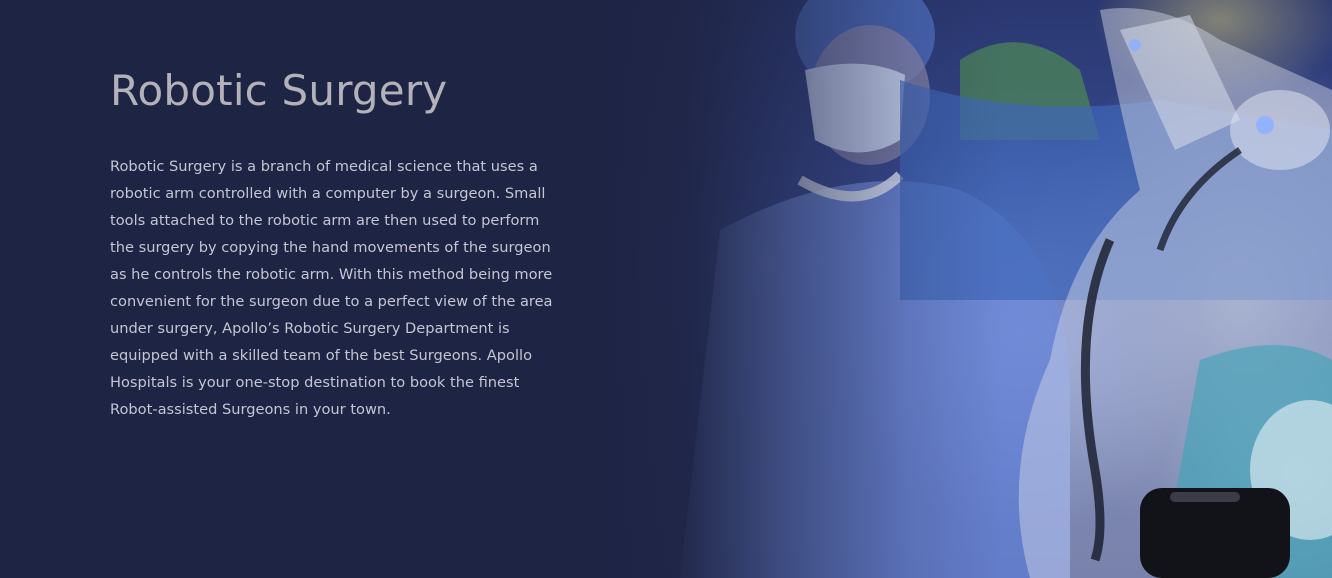 This screenshot has height=578, width=1332. I want to click on section-title: Robotic Surgery, so click(279, 90).